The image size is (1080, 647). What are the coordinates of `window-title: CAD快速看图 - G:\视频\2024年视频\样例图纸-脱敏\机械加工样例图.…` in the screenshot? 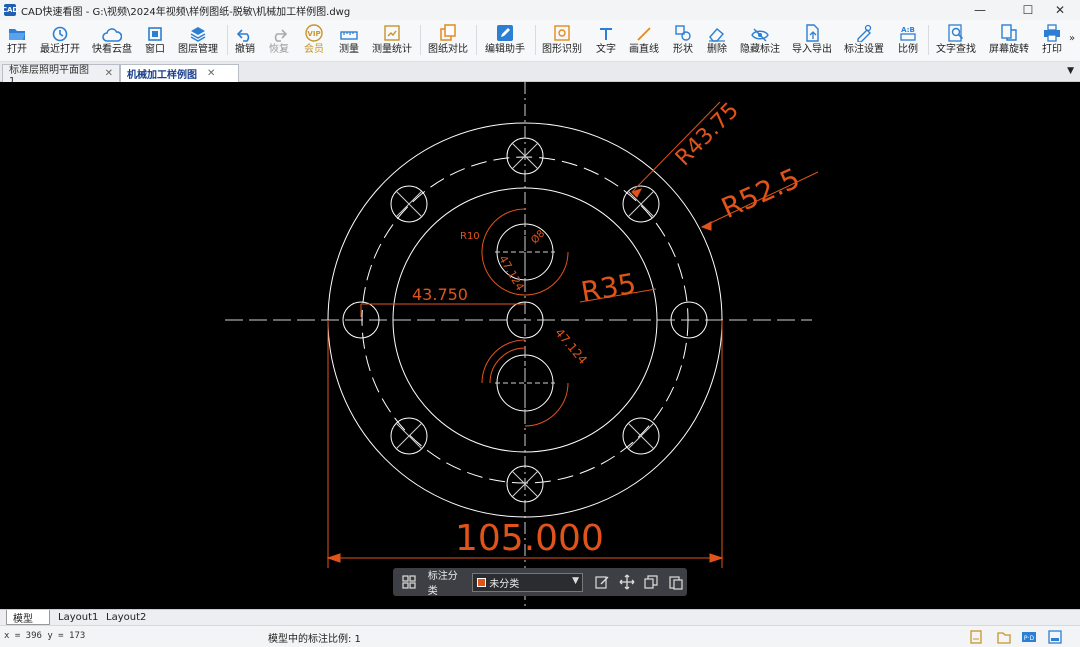 It's located at (186, 12).